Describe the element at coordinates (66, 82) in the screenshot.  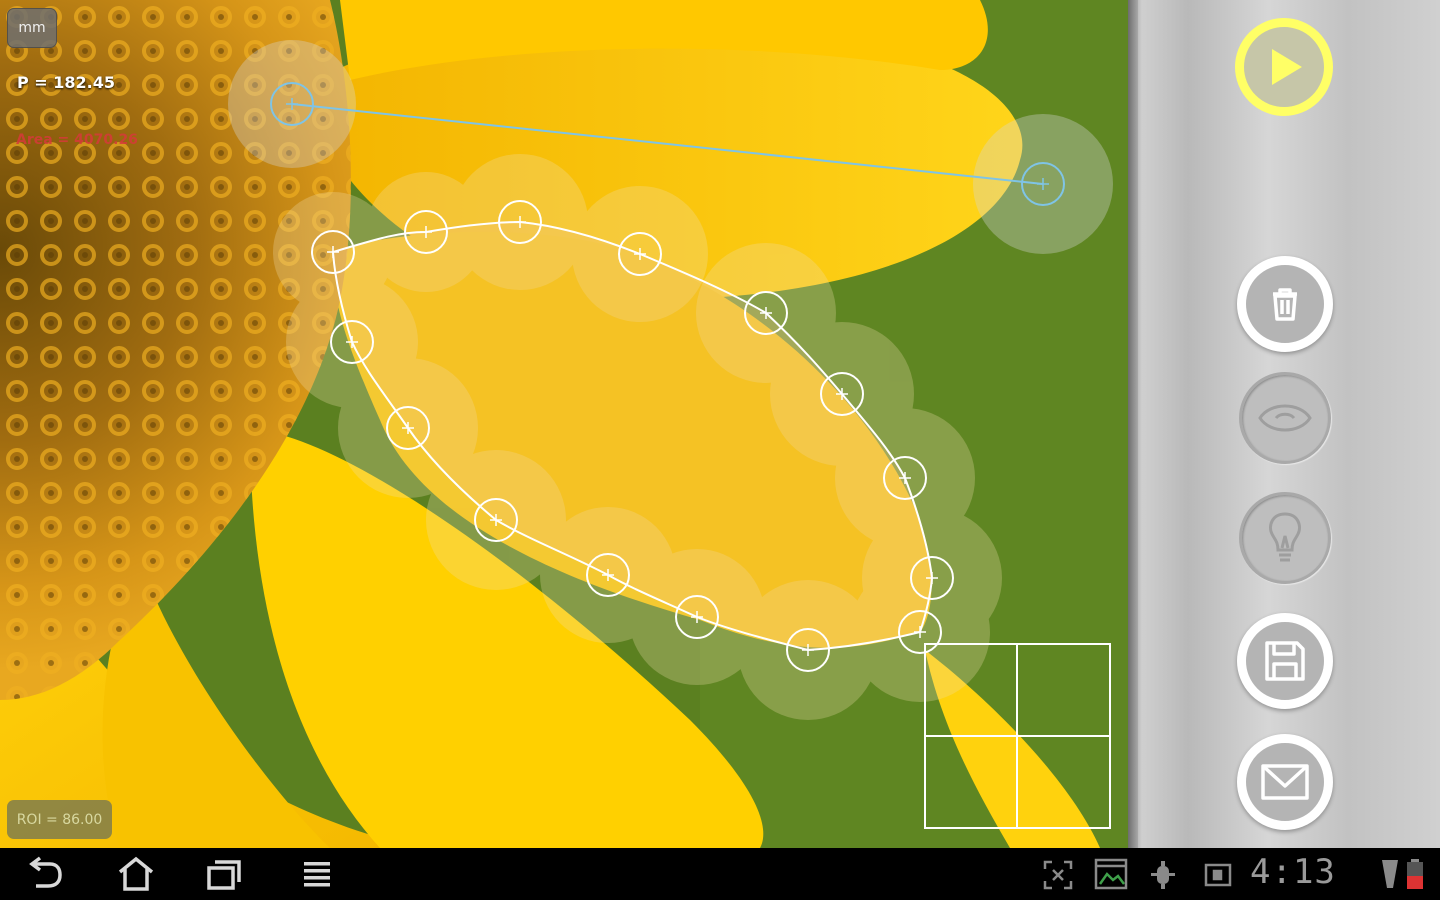
I see `perimeter-readout: P = 182.45` at that location.